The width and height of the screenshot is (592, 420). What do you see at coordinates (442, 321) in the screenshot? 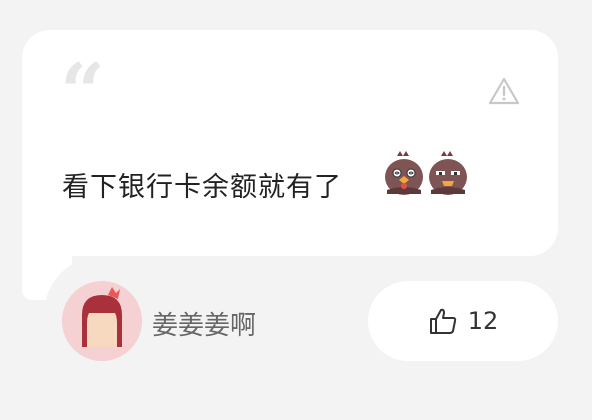
I see `thumbs-up-icon` at bounding box center [442, 321].